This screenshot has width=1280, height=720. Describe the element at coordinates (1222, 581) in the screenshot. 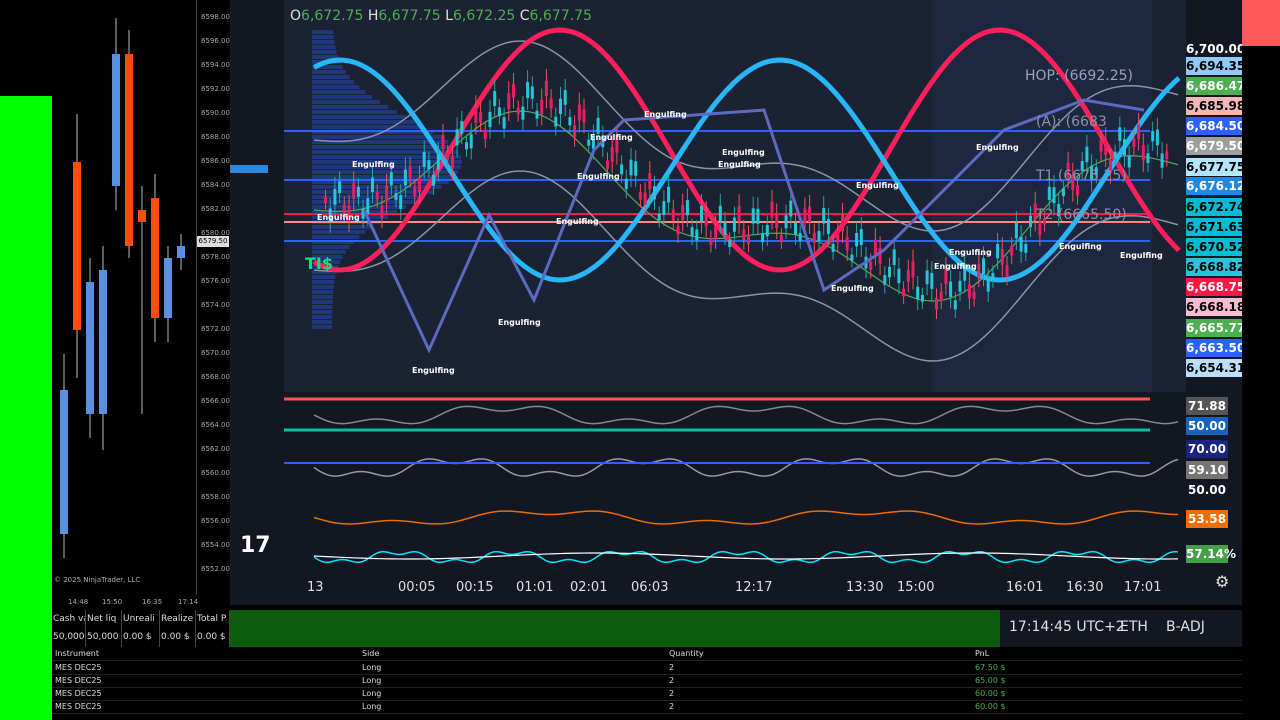

I see `settings-gear-icon: ⚙` at that location.